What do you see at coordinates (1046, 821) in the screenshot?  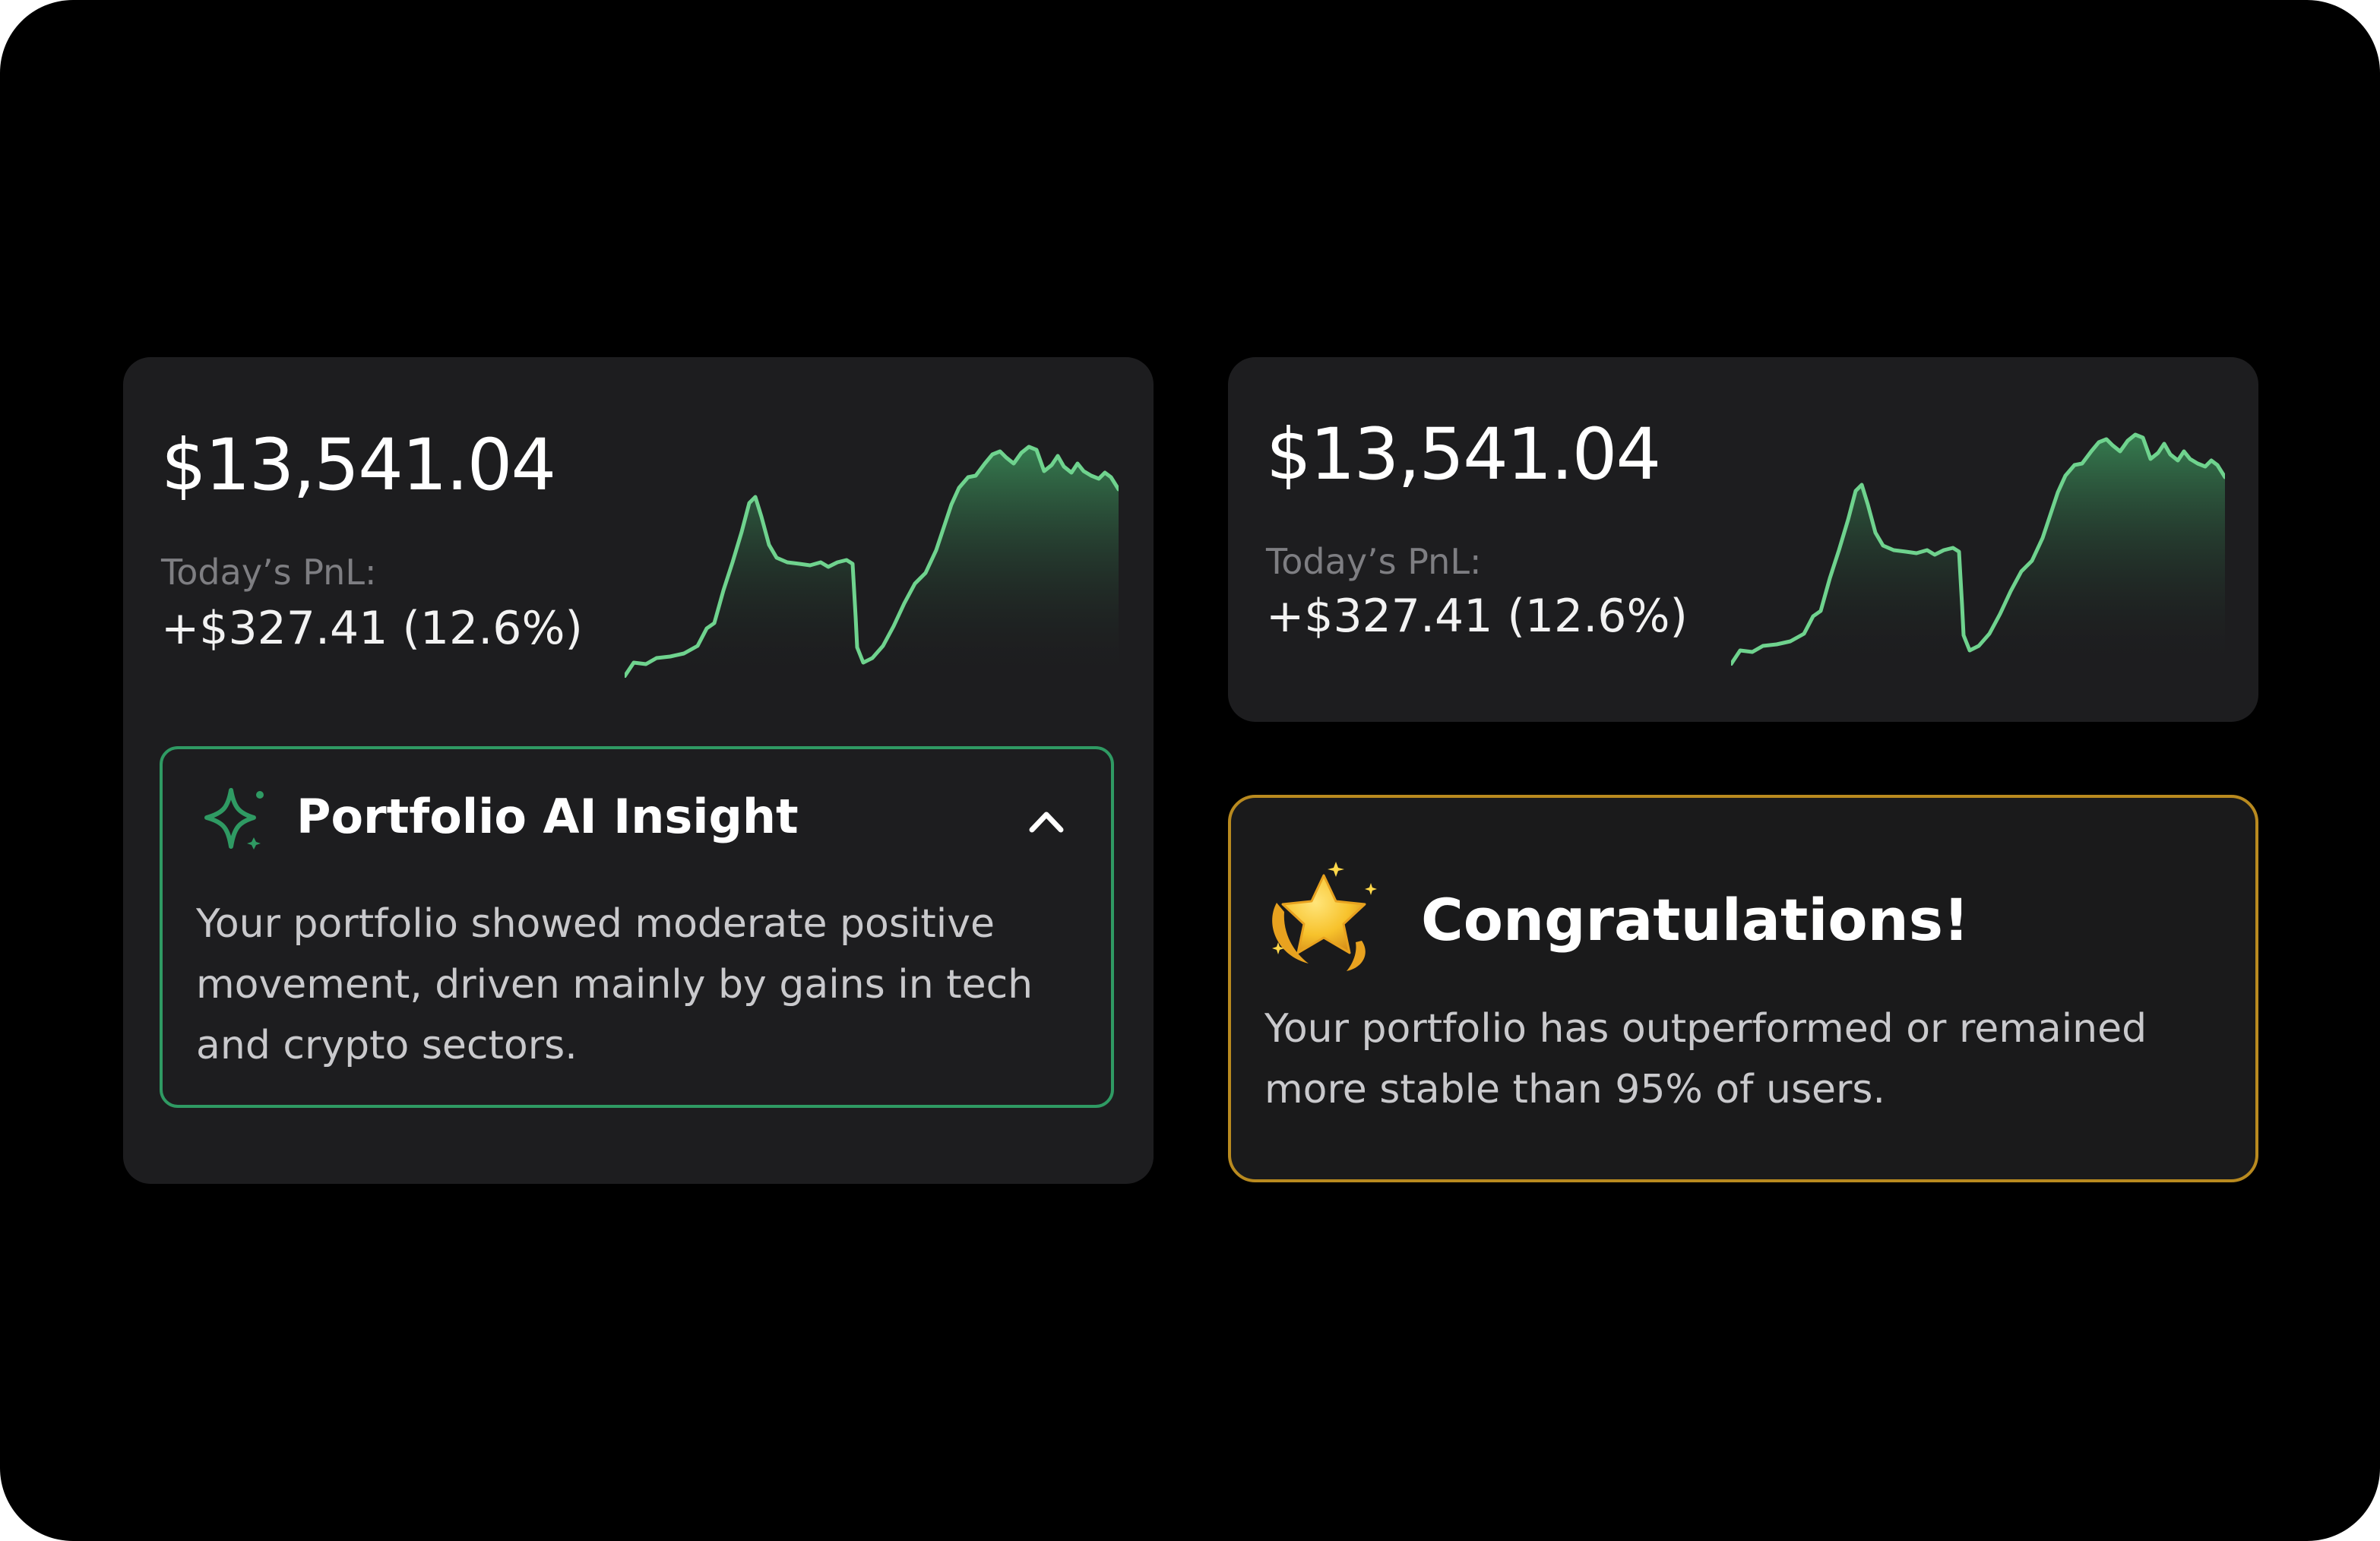 I see `chevron-up-icon` at bounding box center [1046, 821].